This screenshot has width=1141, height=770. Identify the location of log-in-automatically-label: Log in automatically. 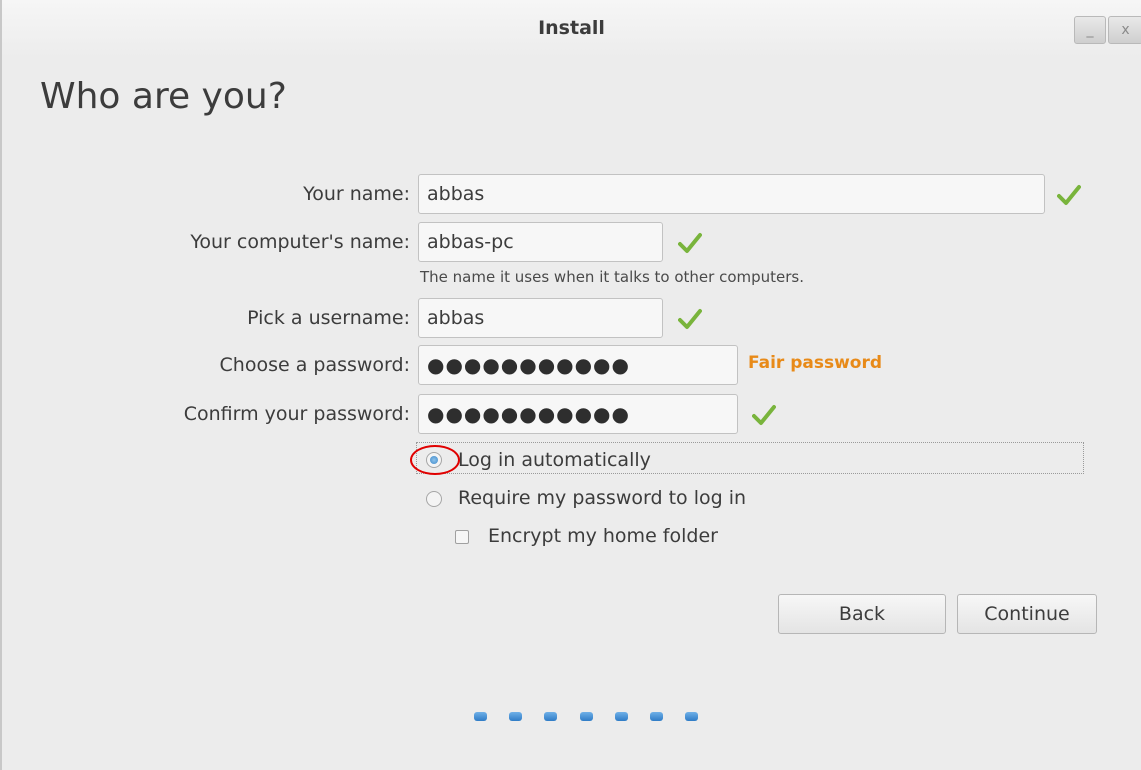
(554, 460).